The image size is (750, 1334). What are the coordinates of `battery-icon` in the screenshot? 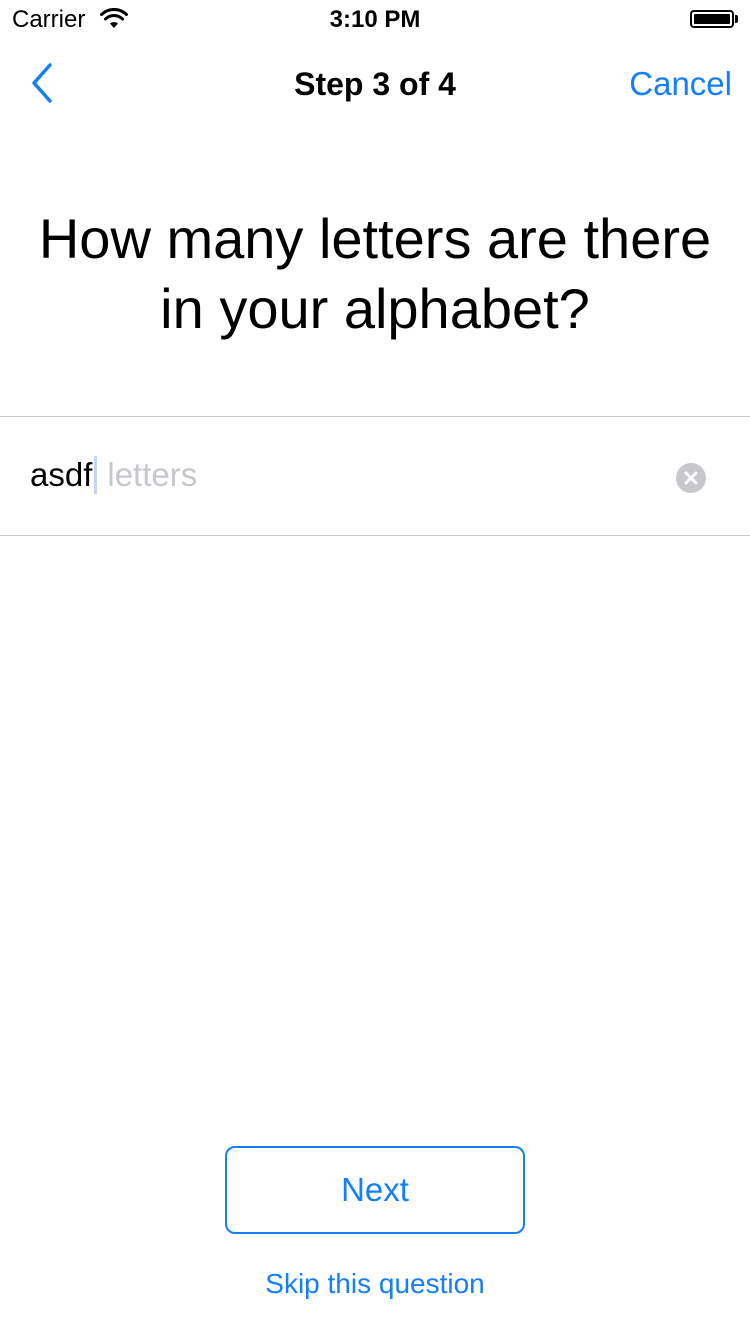 It's located at (715, 20).